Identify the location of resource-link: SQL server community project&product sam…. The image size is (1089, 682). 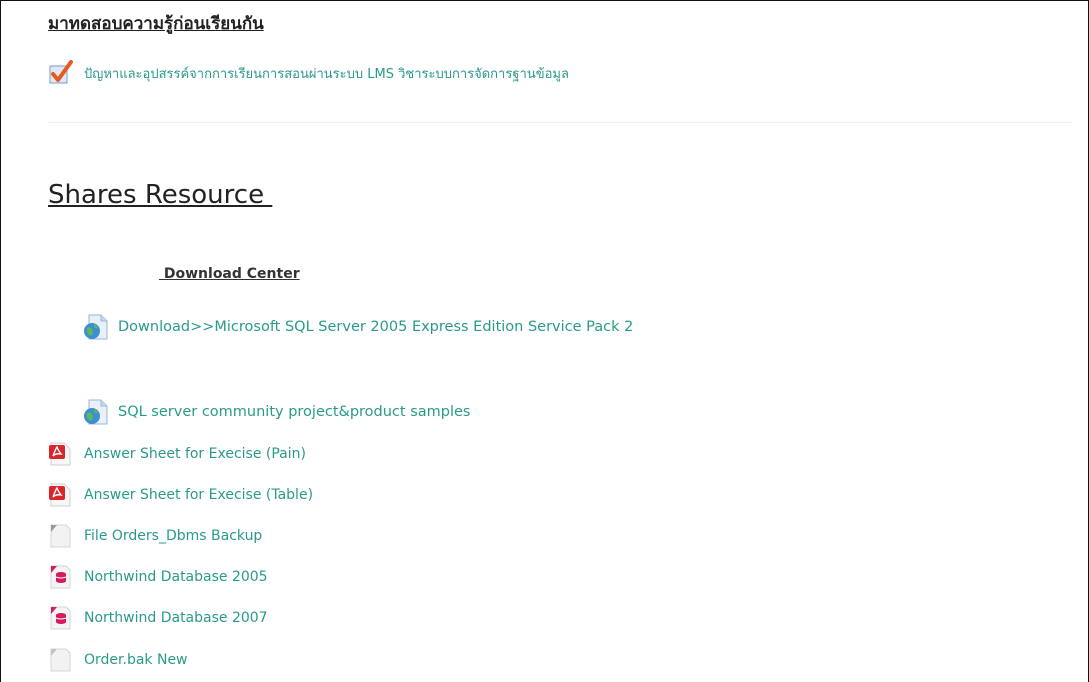
(294, 412).